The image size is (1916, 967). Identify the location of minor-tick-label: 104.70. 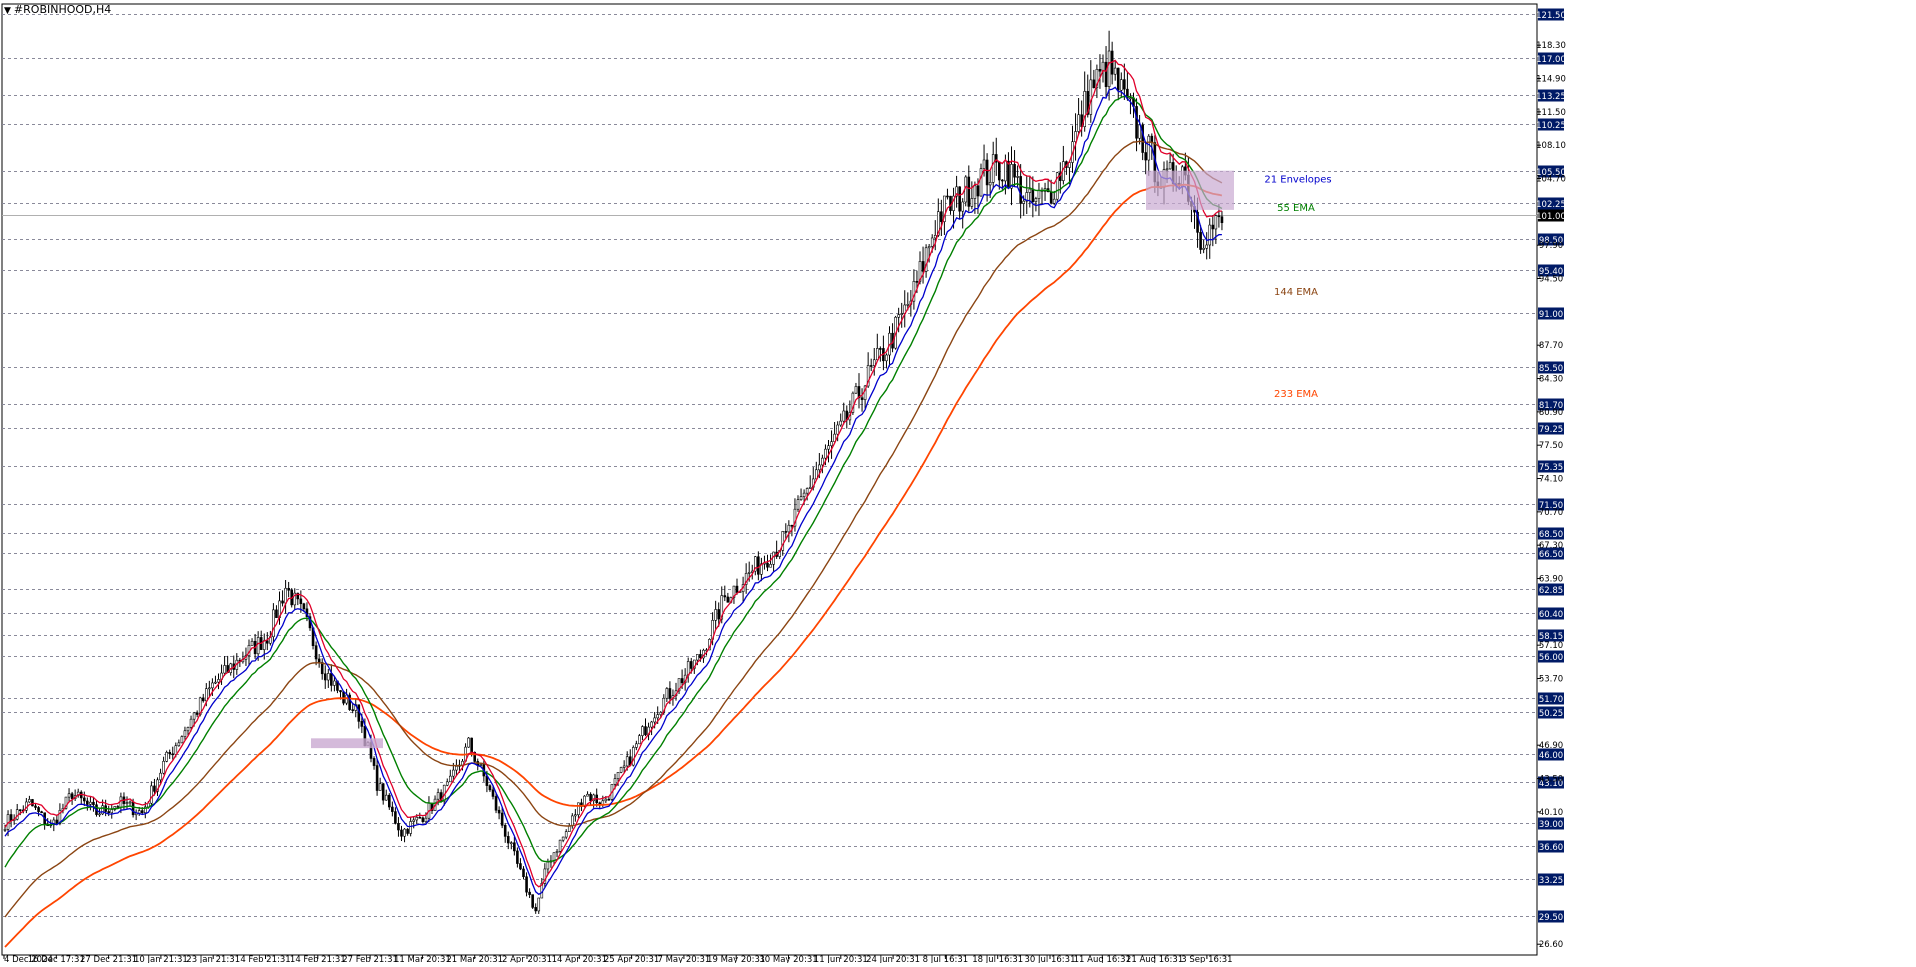
(1551, 180).